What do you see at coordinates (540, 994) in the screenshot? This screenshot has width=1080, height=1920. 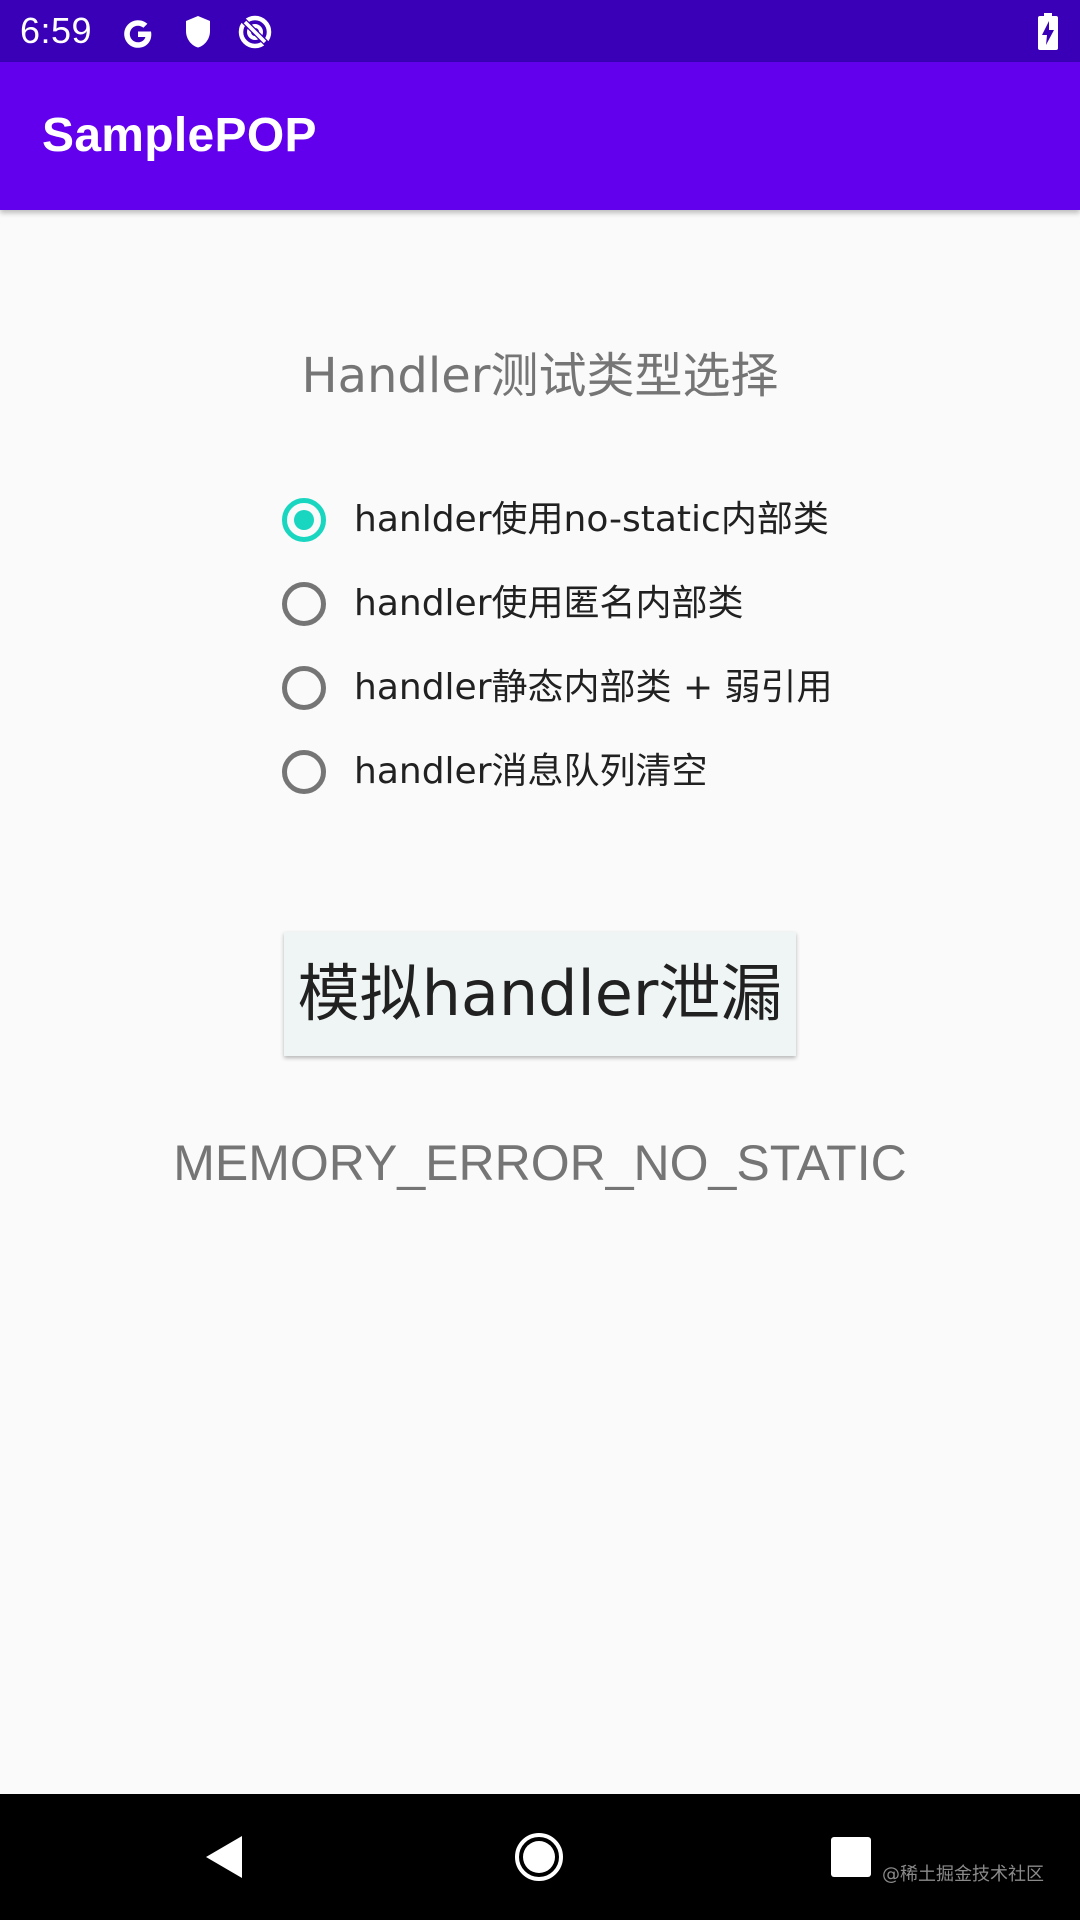 I see `simulate-leak-button: 模拟handler泄漏` at bounding box center [540, 994].